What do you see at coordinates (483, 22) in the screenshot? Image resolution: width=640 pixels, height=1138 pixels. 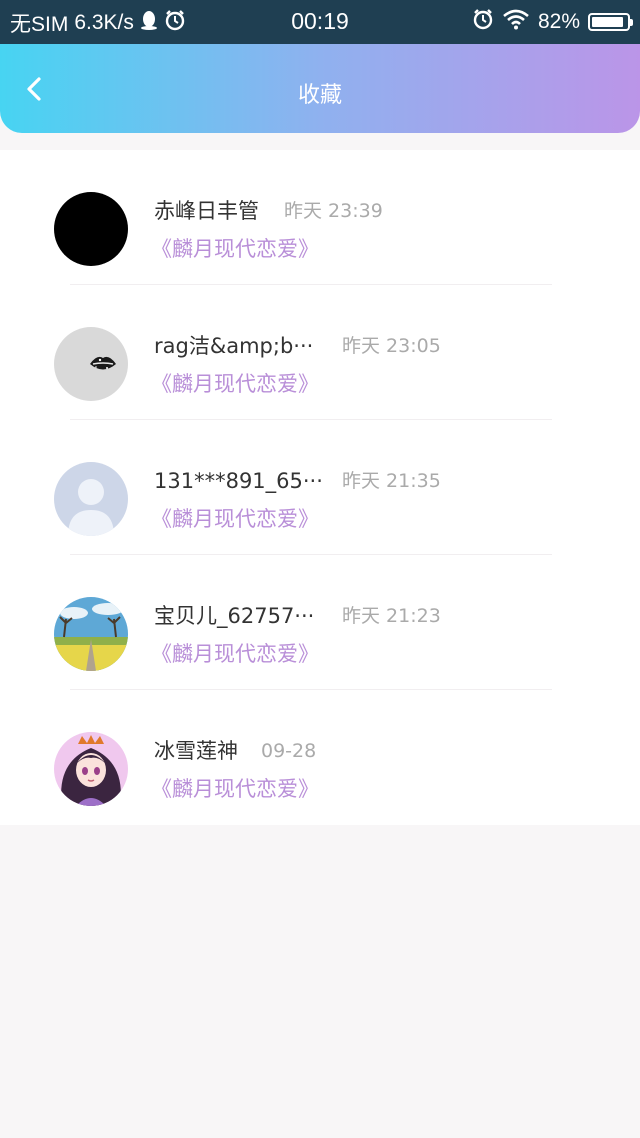 I see `alarm-icon` at bounding box center [483, 22].